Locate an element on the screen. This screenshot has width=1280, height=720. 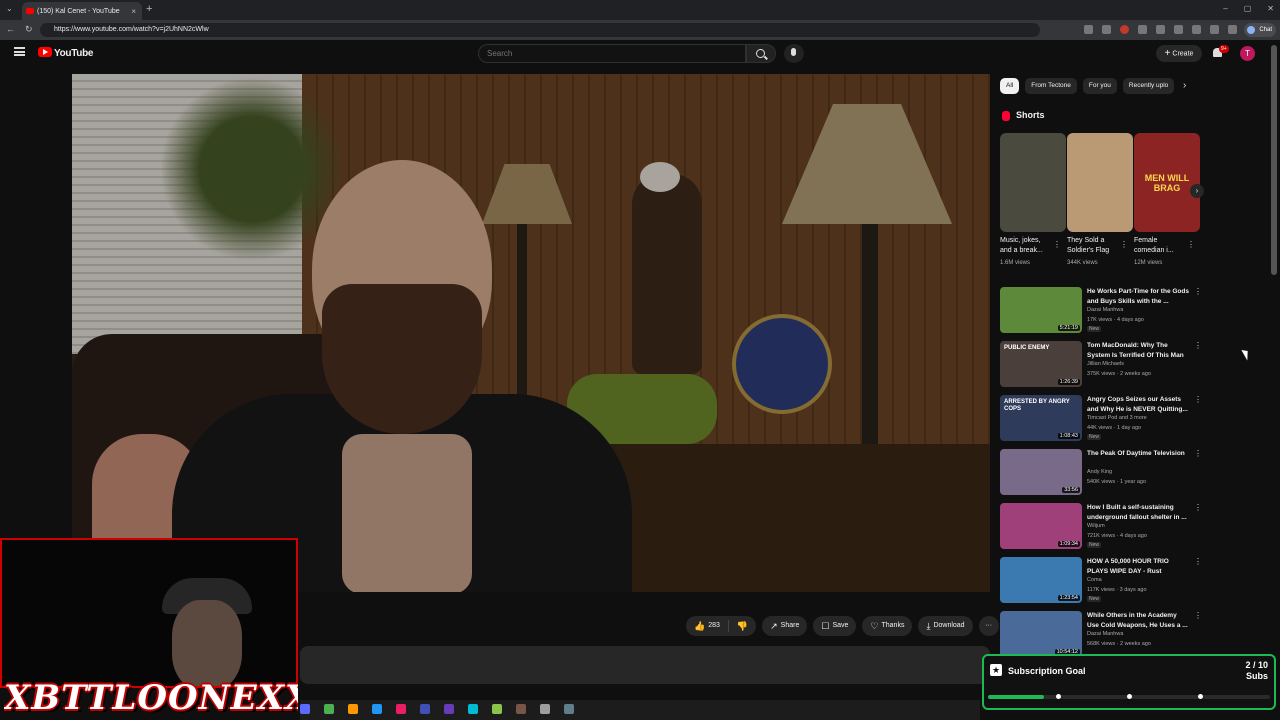
channel-name: Coma is located at coordinates (1094, 580).